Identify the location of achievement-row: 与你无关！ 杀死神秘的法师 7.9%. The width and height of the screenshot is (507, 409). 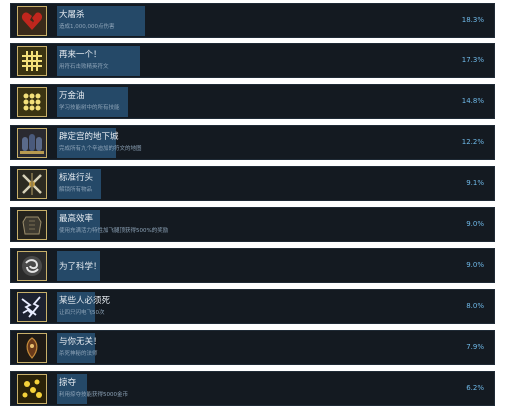
(252, 347).